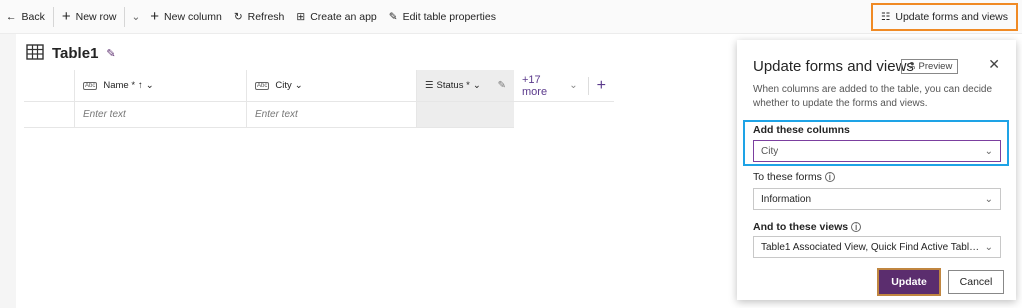 This screenshot has height=308, width=1022. I want to click on column-header-city: Abc City ⌄, so click(331, 86).